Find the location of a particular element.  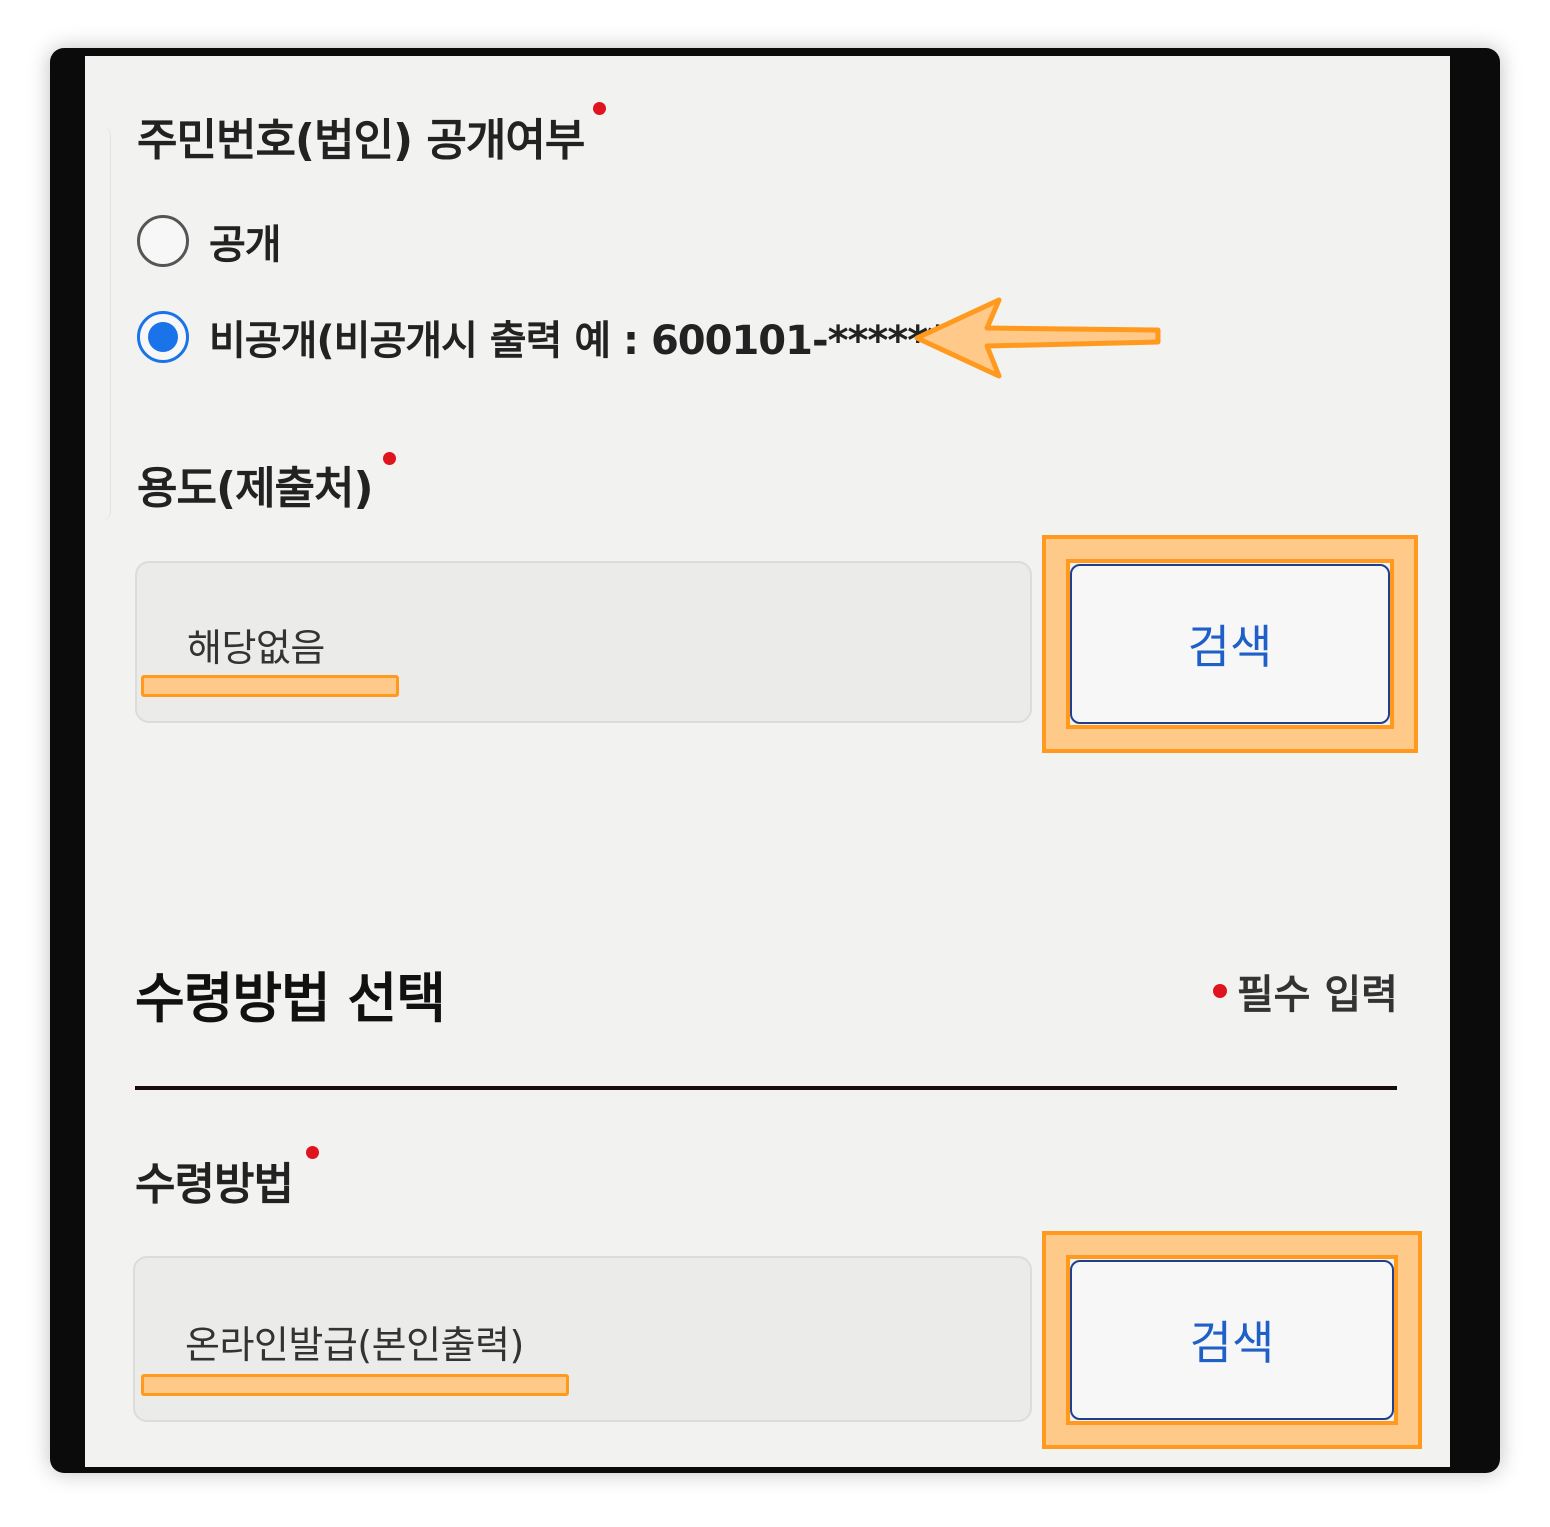

required-dot is located at coordinates (1219, 991).